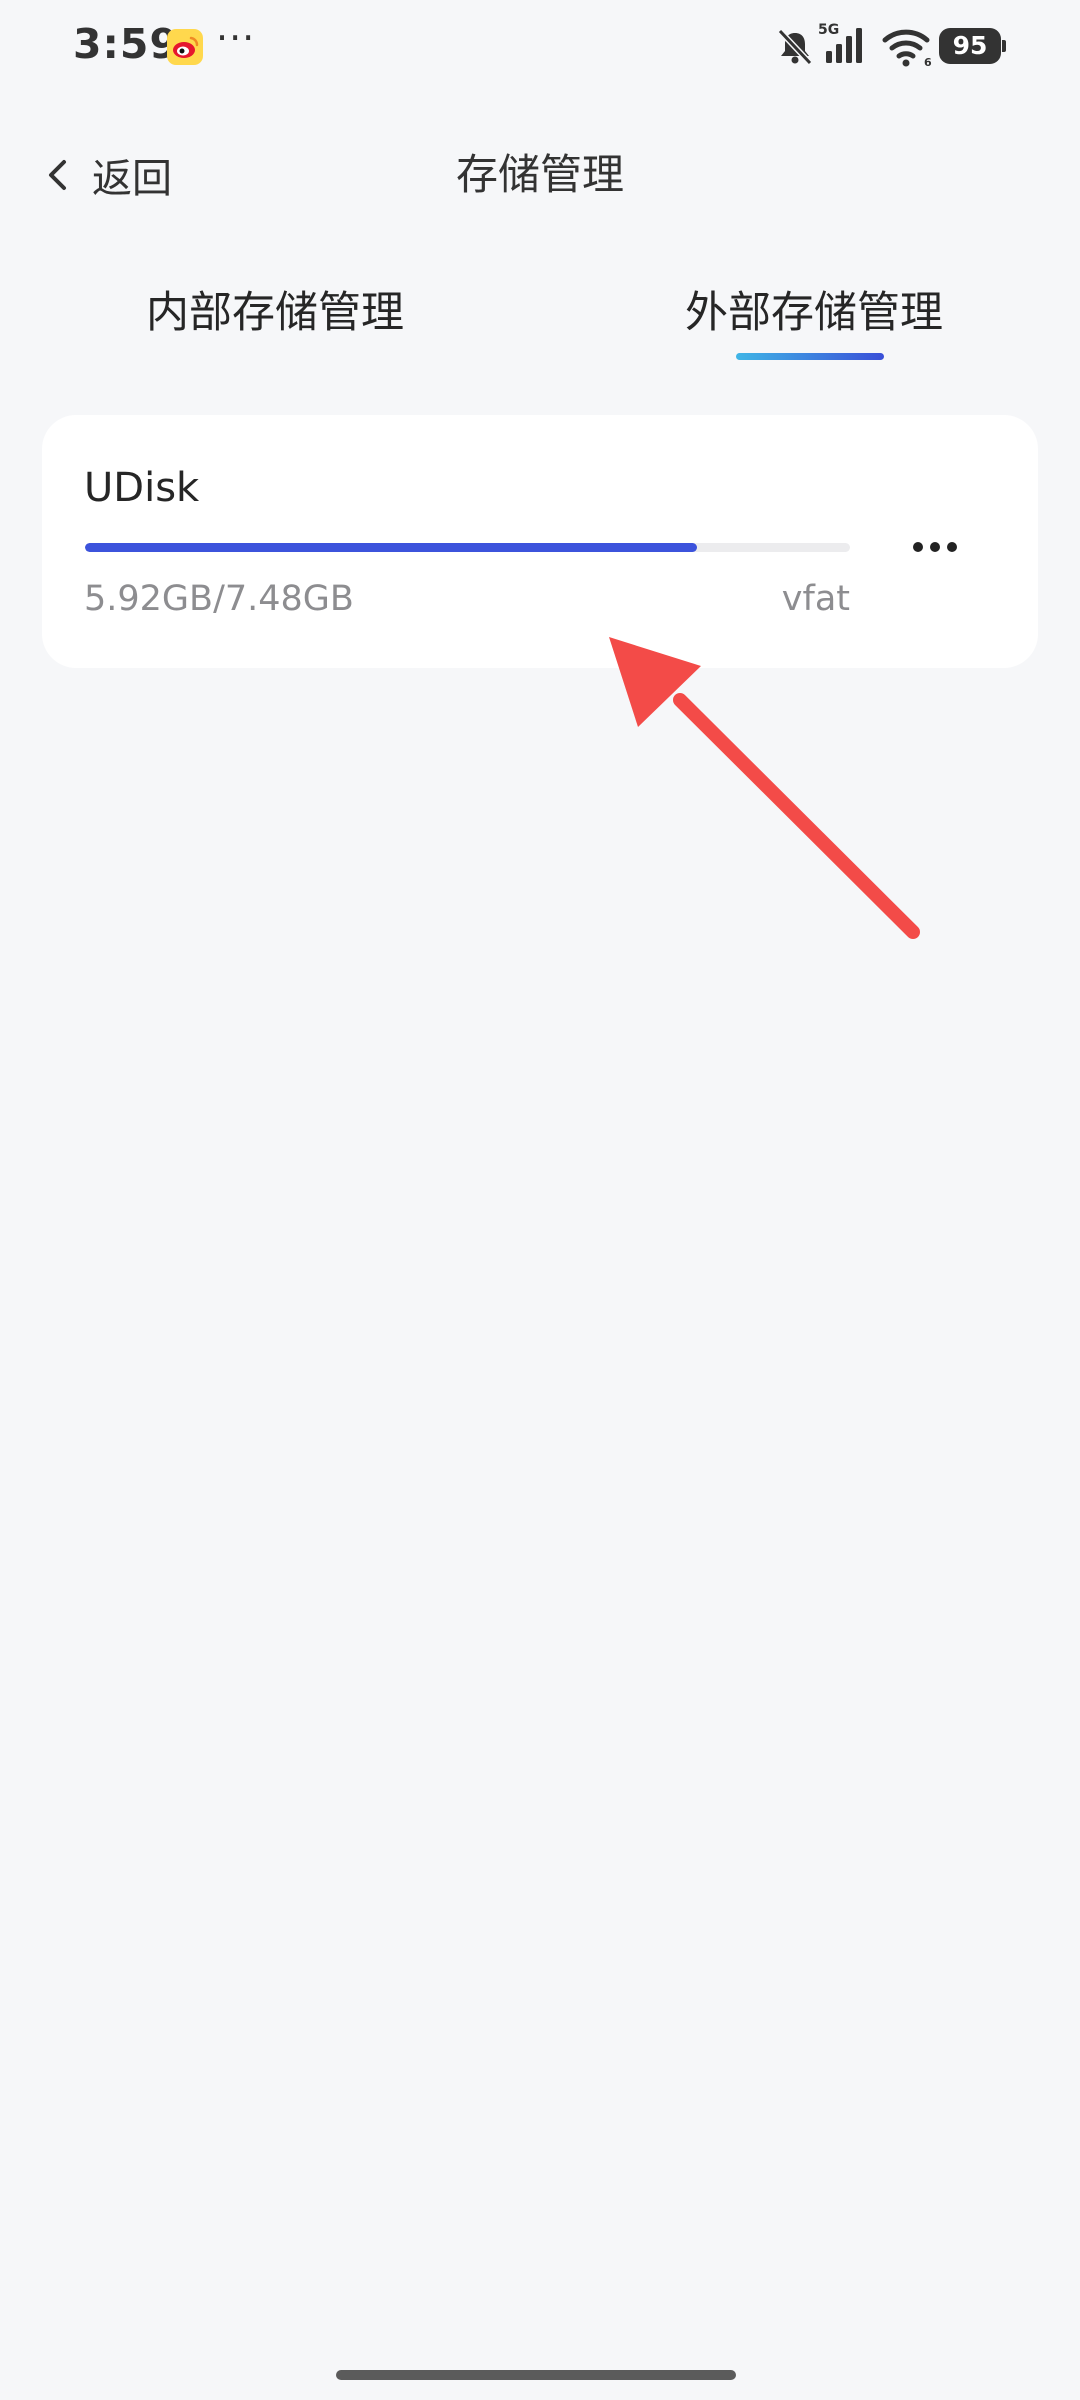 Image resolution: width=1080 pixels, height=2400 pixels. I want to click on battery-tip, so click(1004, 46).